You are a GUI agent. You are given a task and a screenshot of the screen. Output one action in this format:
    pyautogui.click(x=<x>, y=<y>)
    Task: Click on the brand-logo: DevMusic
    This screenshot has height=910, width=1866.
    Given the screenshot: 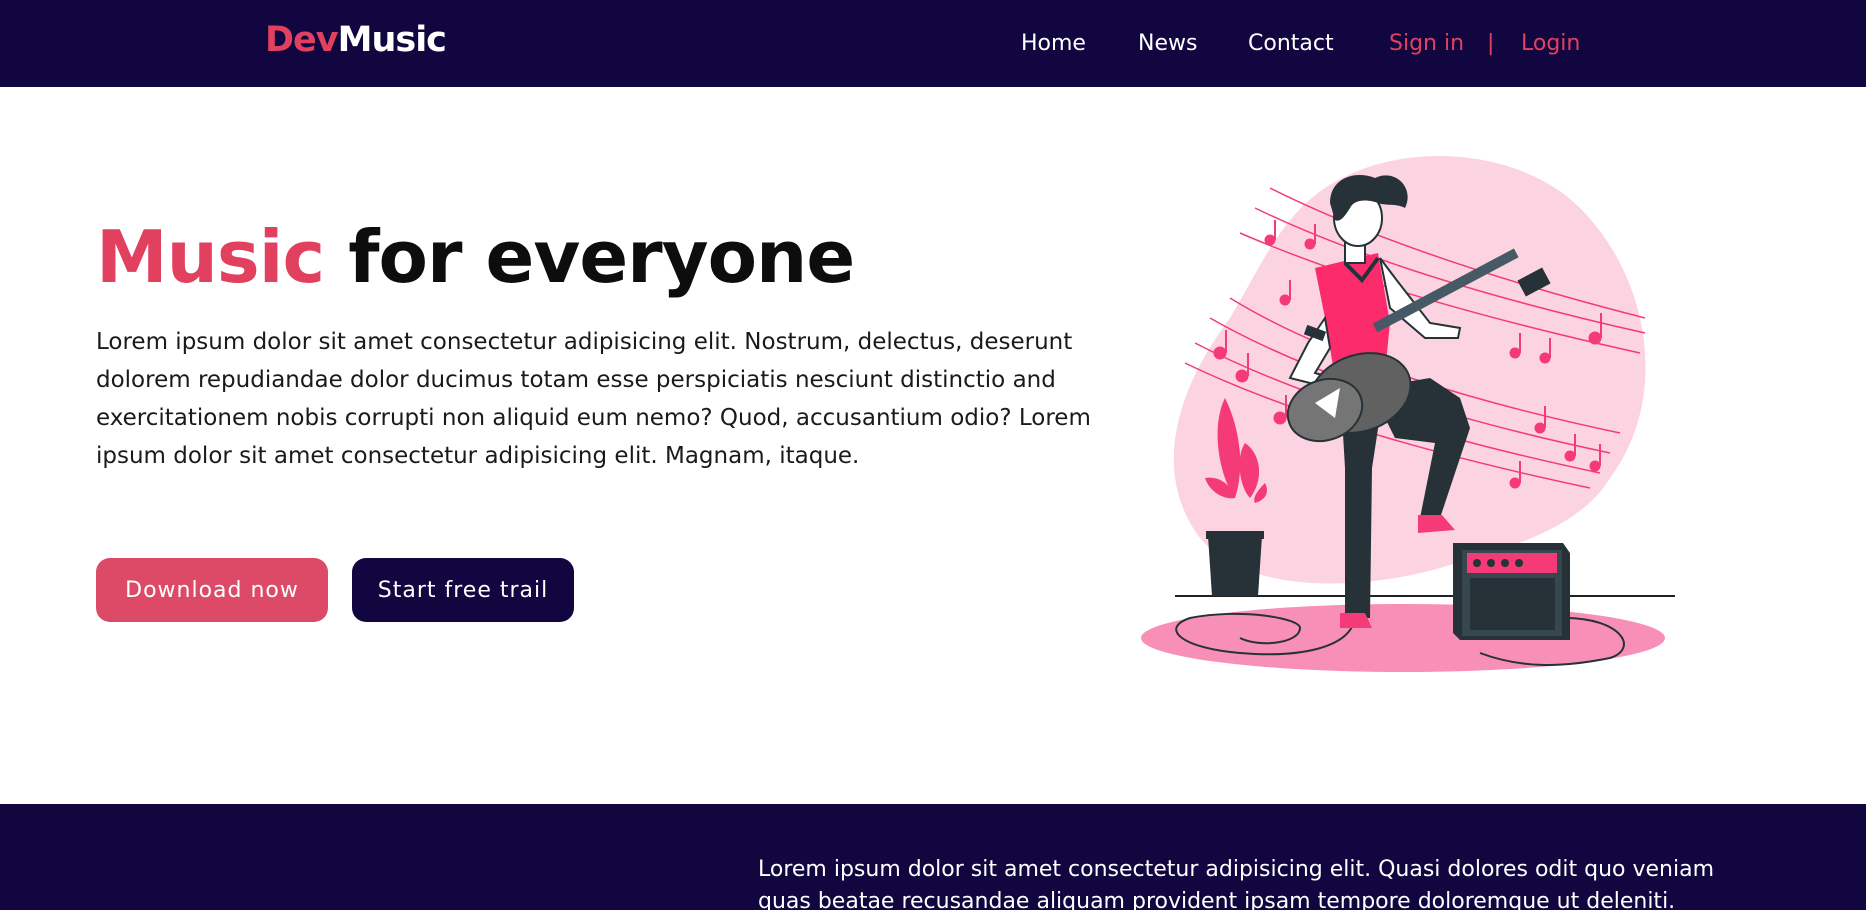 What is the action you would take?
    pyautogui.click(x=356, y=40)
    